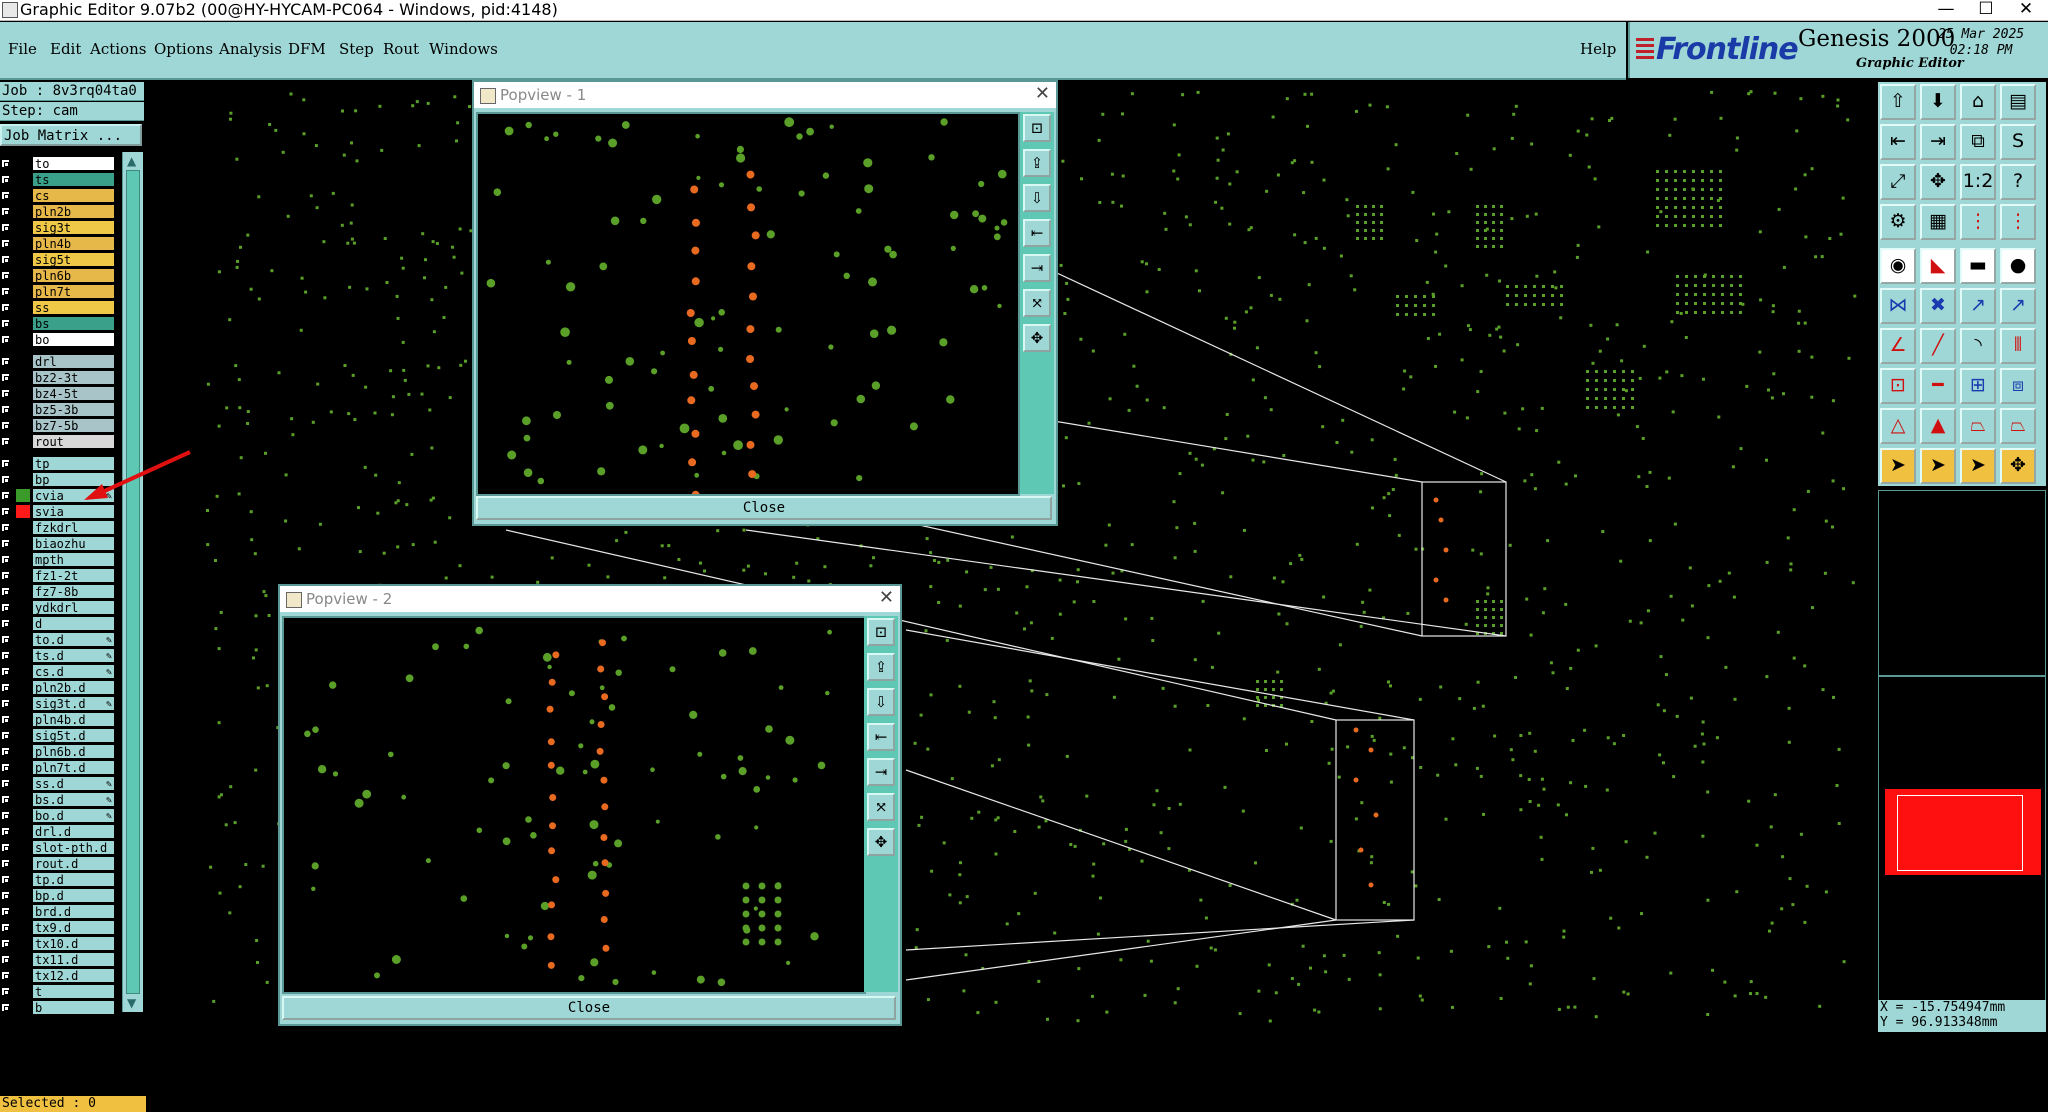 The width and height of the screenshot is (2048, 1112). What do you see at coordinates (1978, 306) in the screenshot?
I see `tool-route-icon: ↗` at bounding box center [1978, 306].